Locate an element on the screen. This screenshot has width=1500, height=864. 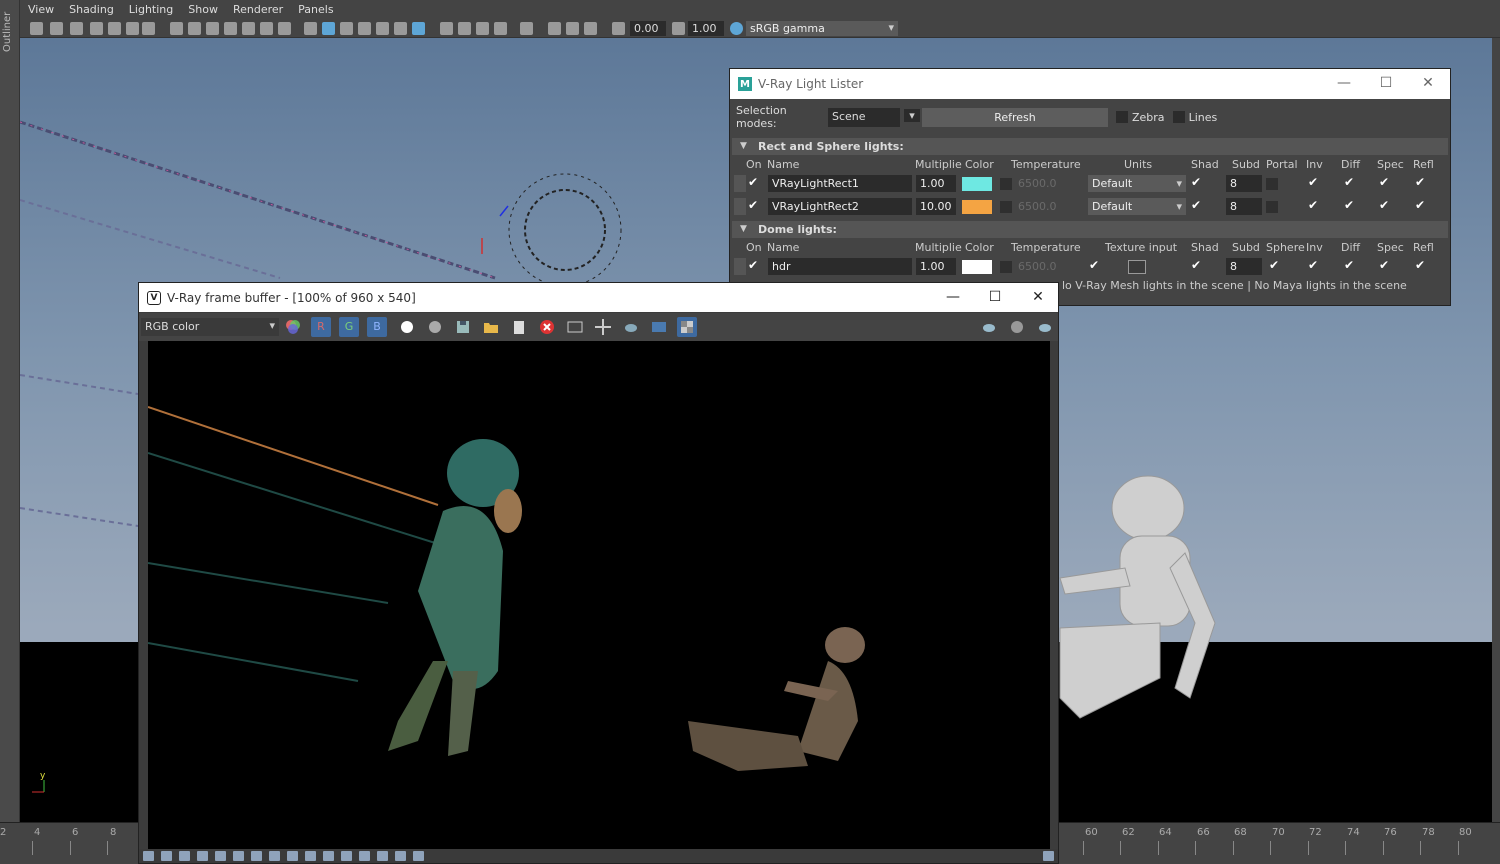
exposure-field: 0.00 is located at coordinates (648, 28).